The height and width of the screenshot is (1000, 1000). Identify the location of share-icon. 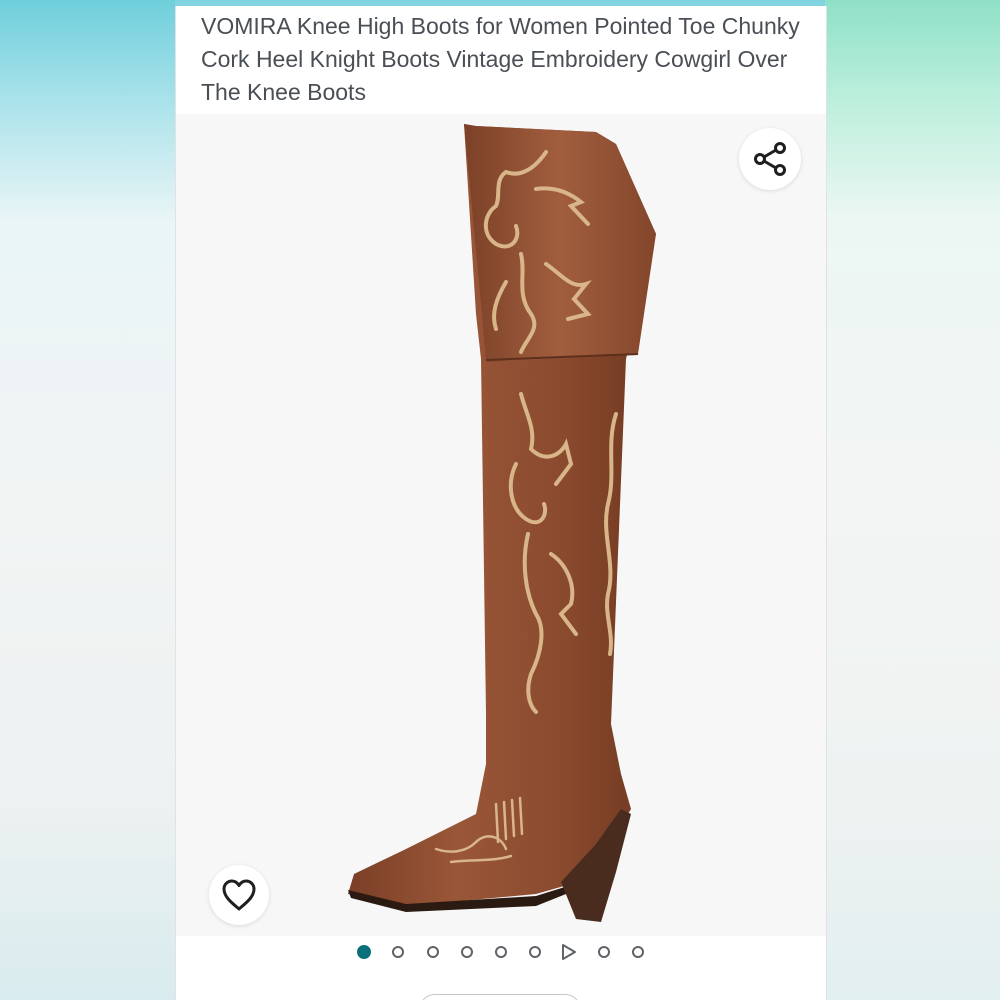
(770, 159).